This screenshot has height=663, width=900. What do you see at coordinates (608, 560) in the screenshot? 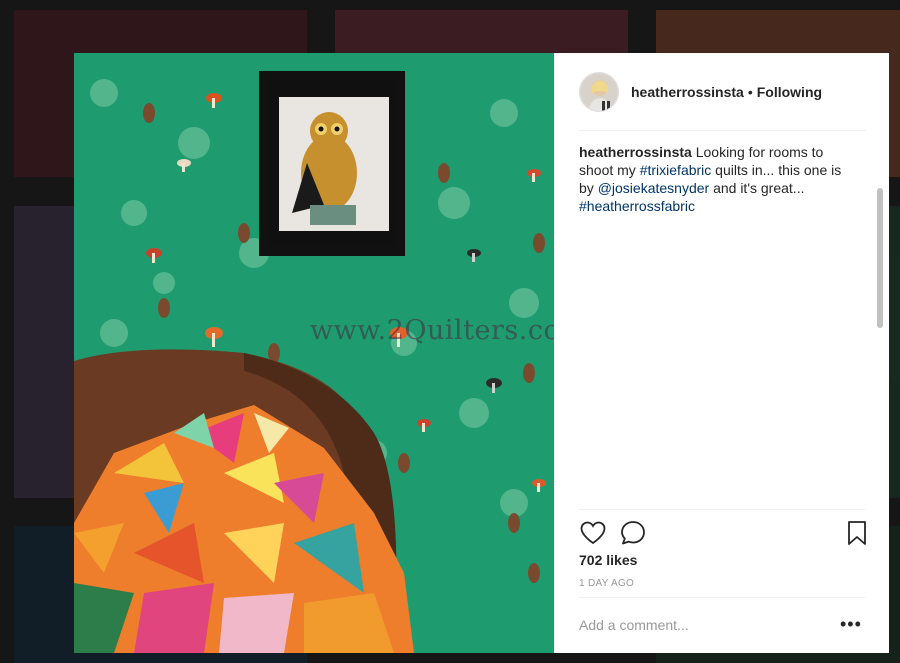
I see `likes-count: 702 likes` at bounding box center [608, 560].